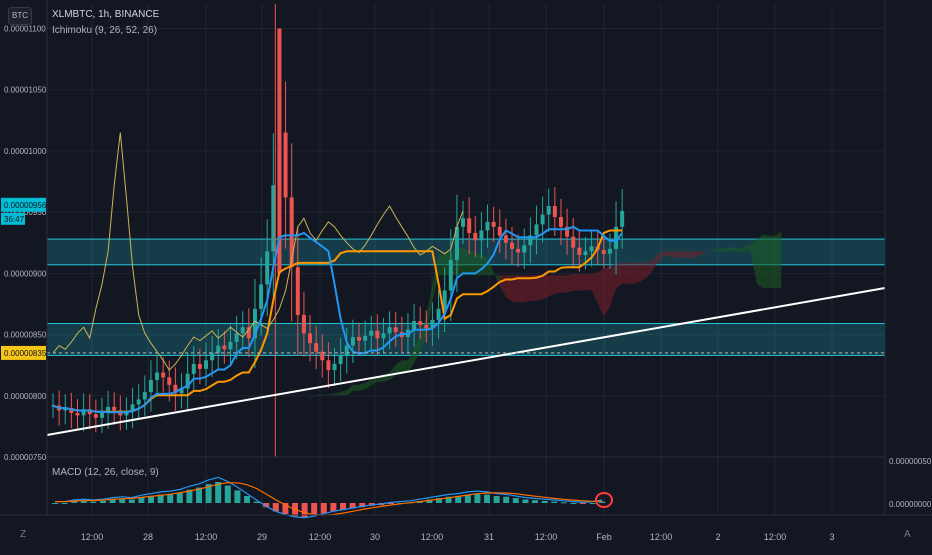 This screenshot has height=555, width=932. What do you see at coordinates (20, 16) in the screenshot?
I see `symbol-badge: BTC` at bounding box center [20, 16].